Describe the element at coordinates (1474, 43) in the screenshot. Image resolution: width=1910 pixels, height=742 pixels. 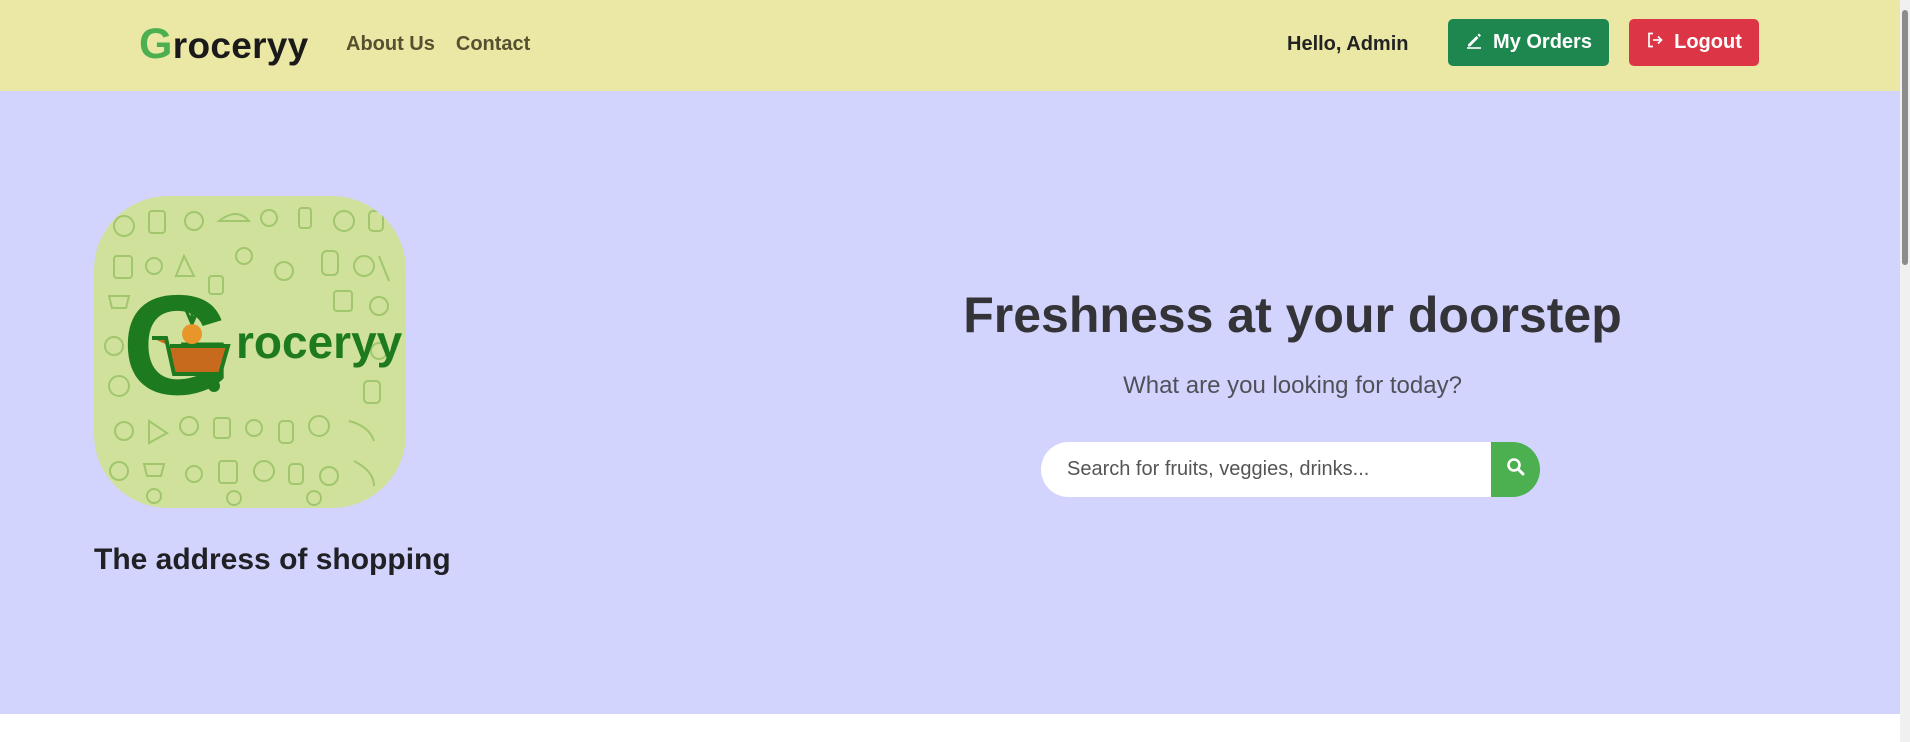
I see `pencil-icon` at that location.